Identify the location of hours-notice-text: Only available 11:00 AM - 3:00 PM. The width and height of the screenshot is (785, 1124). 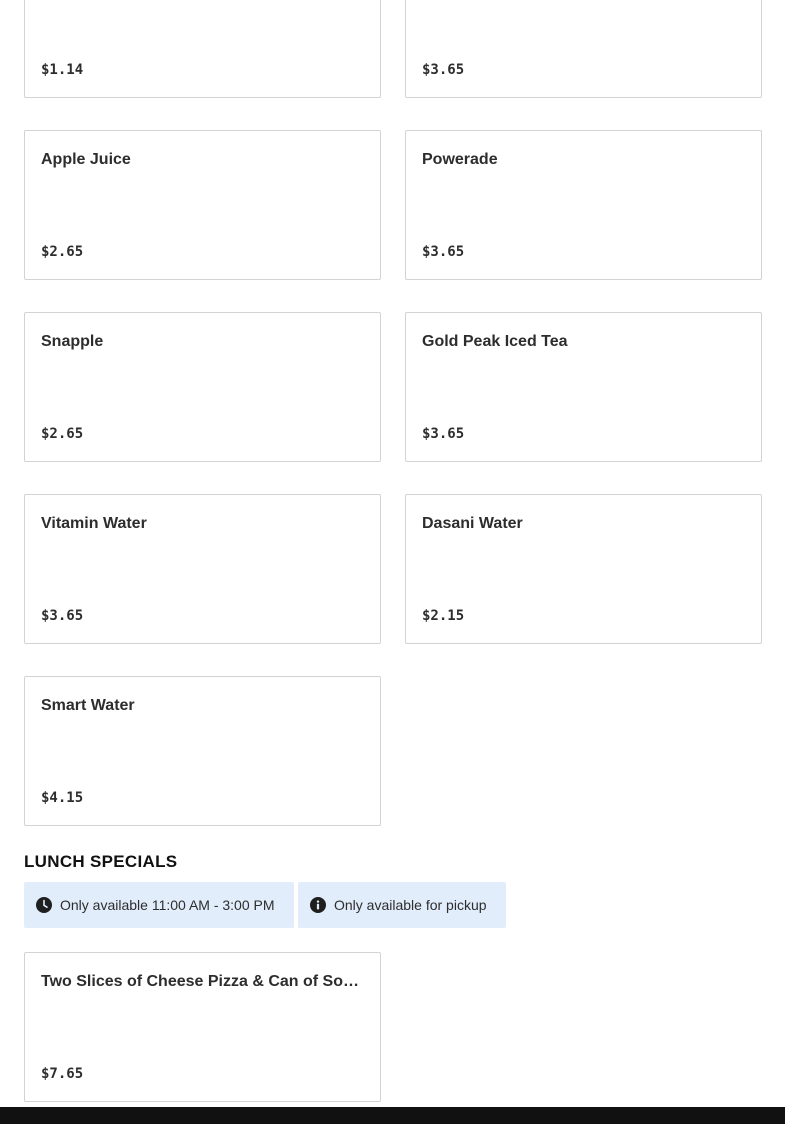
(167, 905).